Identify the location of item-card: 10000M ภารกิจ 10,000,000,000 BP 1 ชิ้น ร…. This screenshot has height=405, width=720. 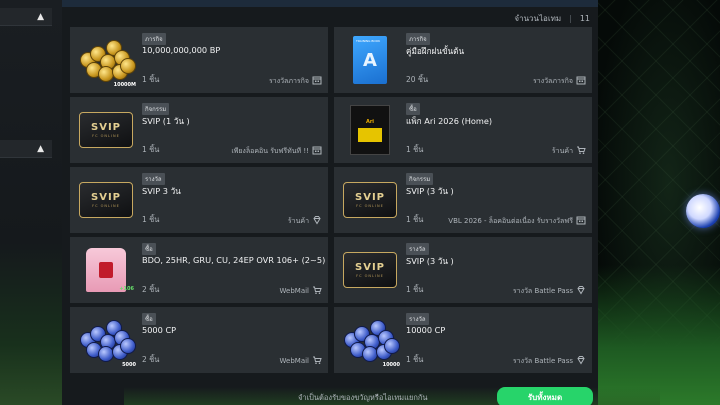
(199, 60).